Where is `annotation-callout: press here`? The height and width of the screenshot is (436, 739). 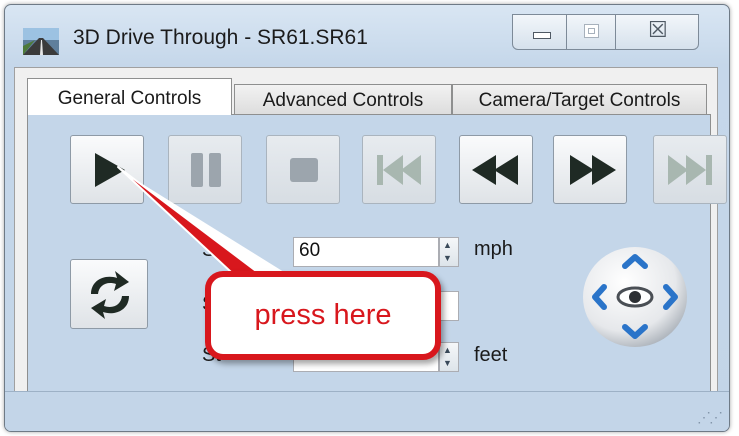
annotation-callout: press here is located at coordinates (323, 315).